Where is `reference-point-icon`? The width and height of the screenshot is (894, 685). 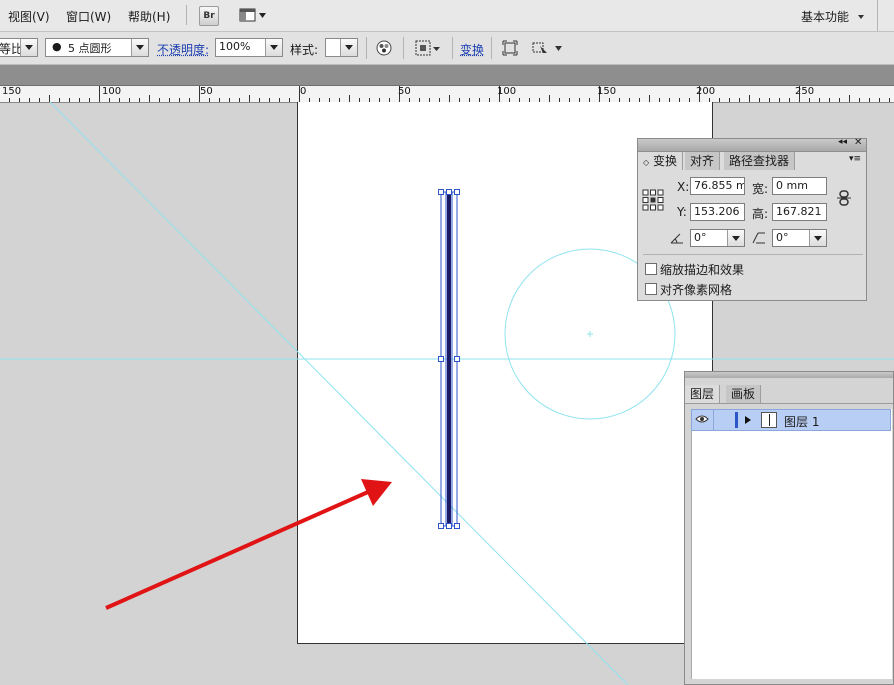 reference-point-icon is located at coordinates (653, 200).